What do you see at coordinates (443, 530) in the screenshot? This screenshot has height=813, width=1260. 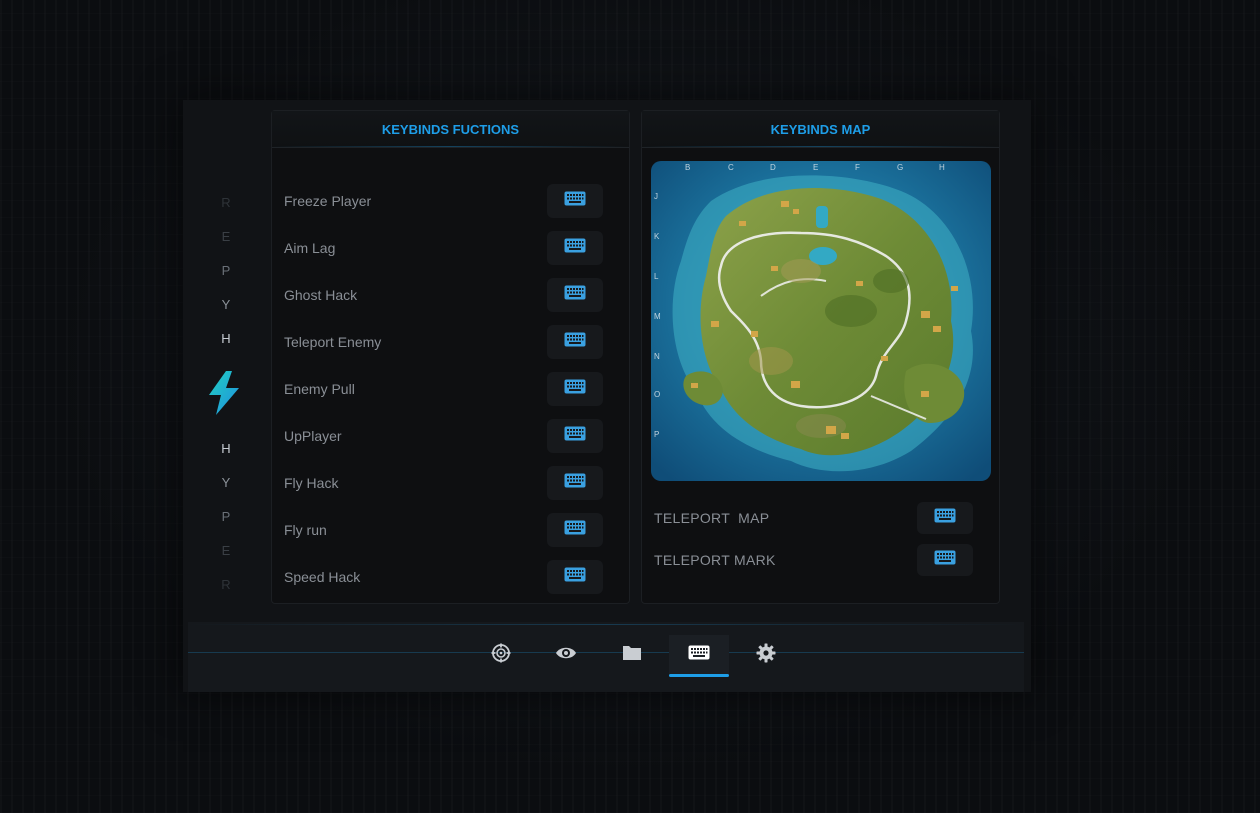 I see `keybind-row: Fly run` at bounding box center [443, 530].